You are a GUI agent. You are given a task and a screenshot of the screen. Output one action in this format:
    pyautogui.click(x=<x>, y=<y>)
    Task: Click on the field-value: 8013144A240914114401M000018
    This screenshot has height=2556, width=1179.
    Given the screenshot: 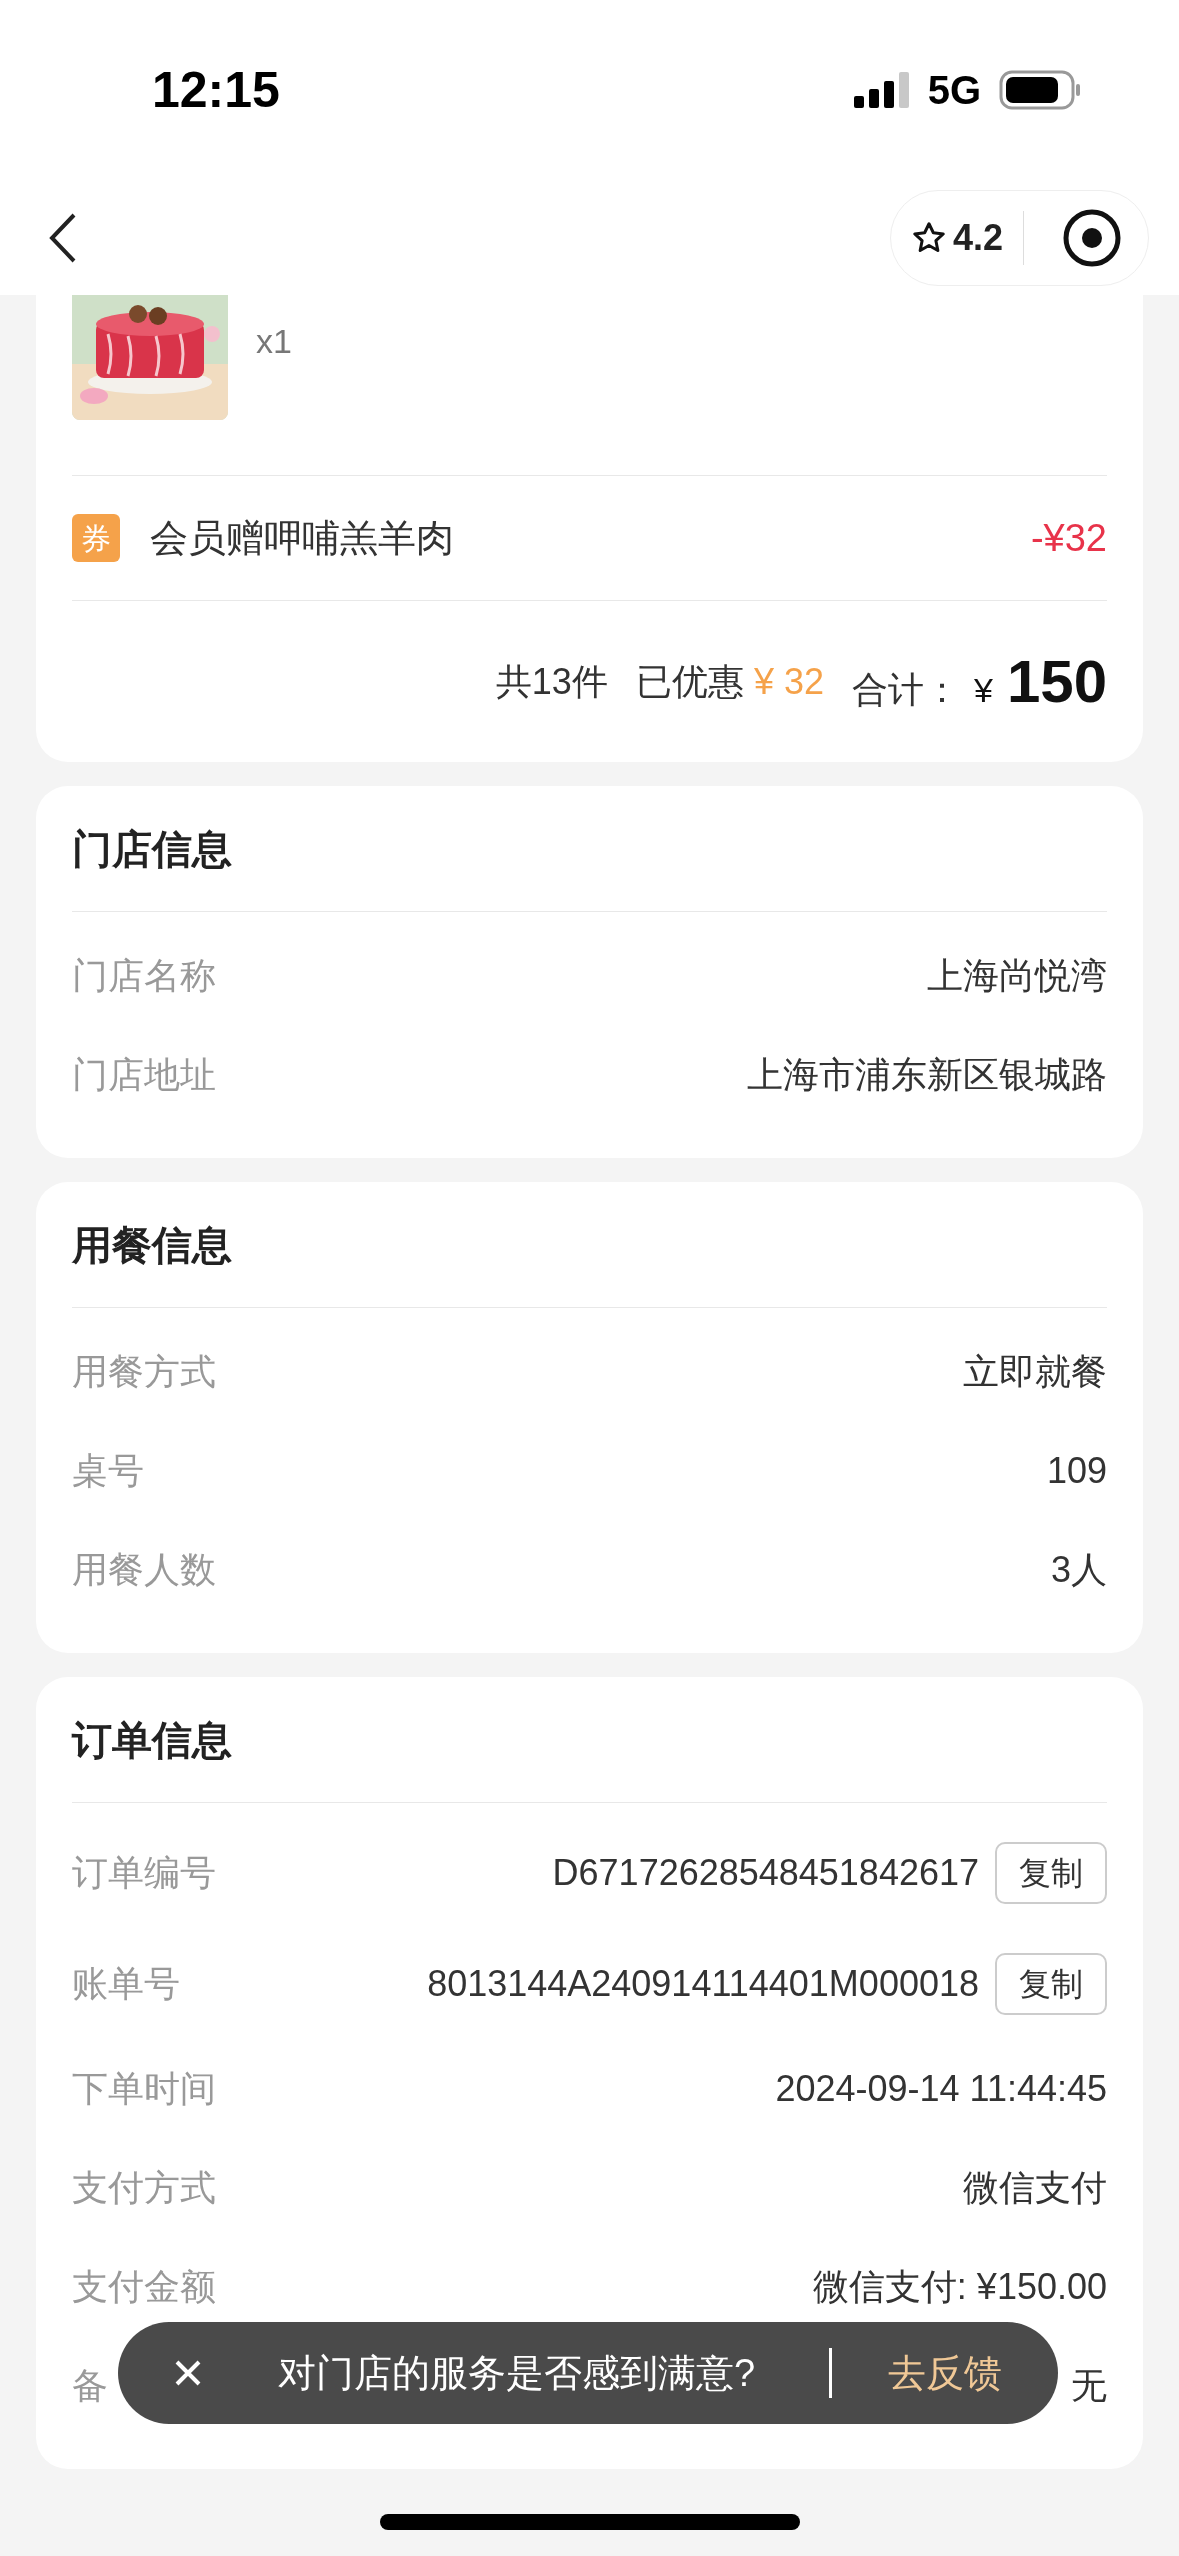 What is the action you would take?
    pyautogui.click(x=703, y=1983)
    